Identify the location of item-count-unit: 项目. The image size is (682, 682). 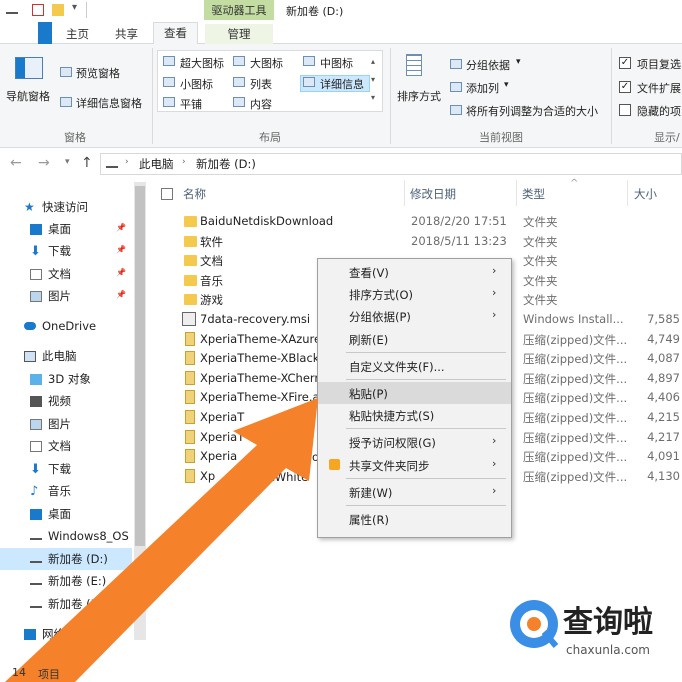
(49, 674).